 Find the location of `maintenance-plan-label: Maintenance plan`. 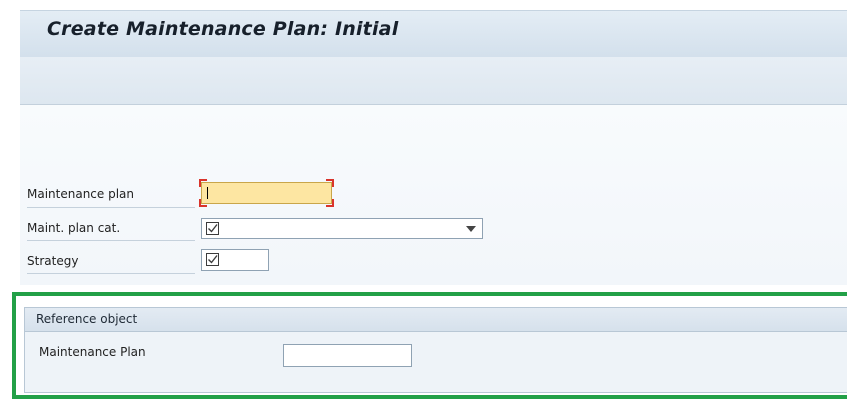

maintenance-plan-label: Maintenance plan is located at coordinates (81, 194).